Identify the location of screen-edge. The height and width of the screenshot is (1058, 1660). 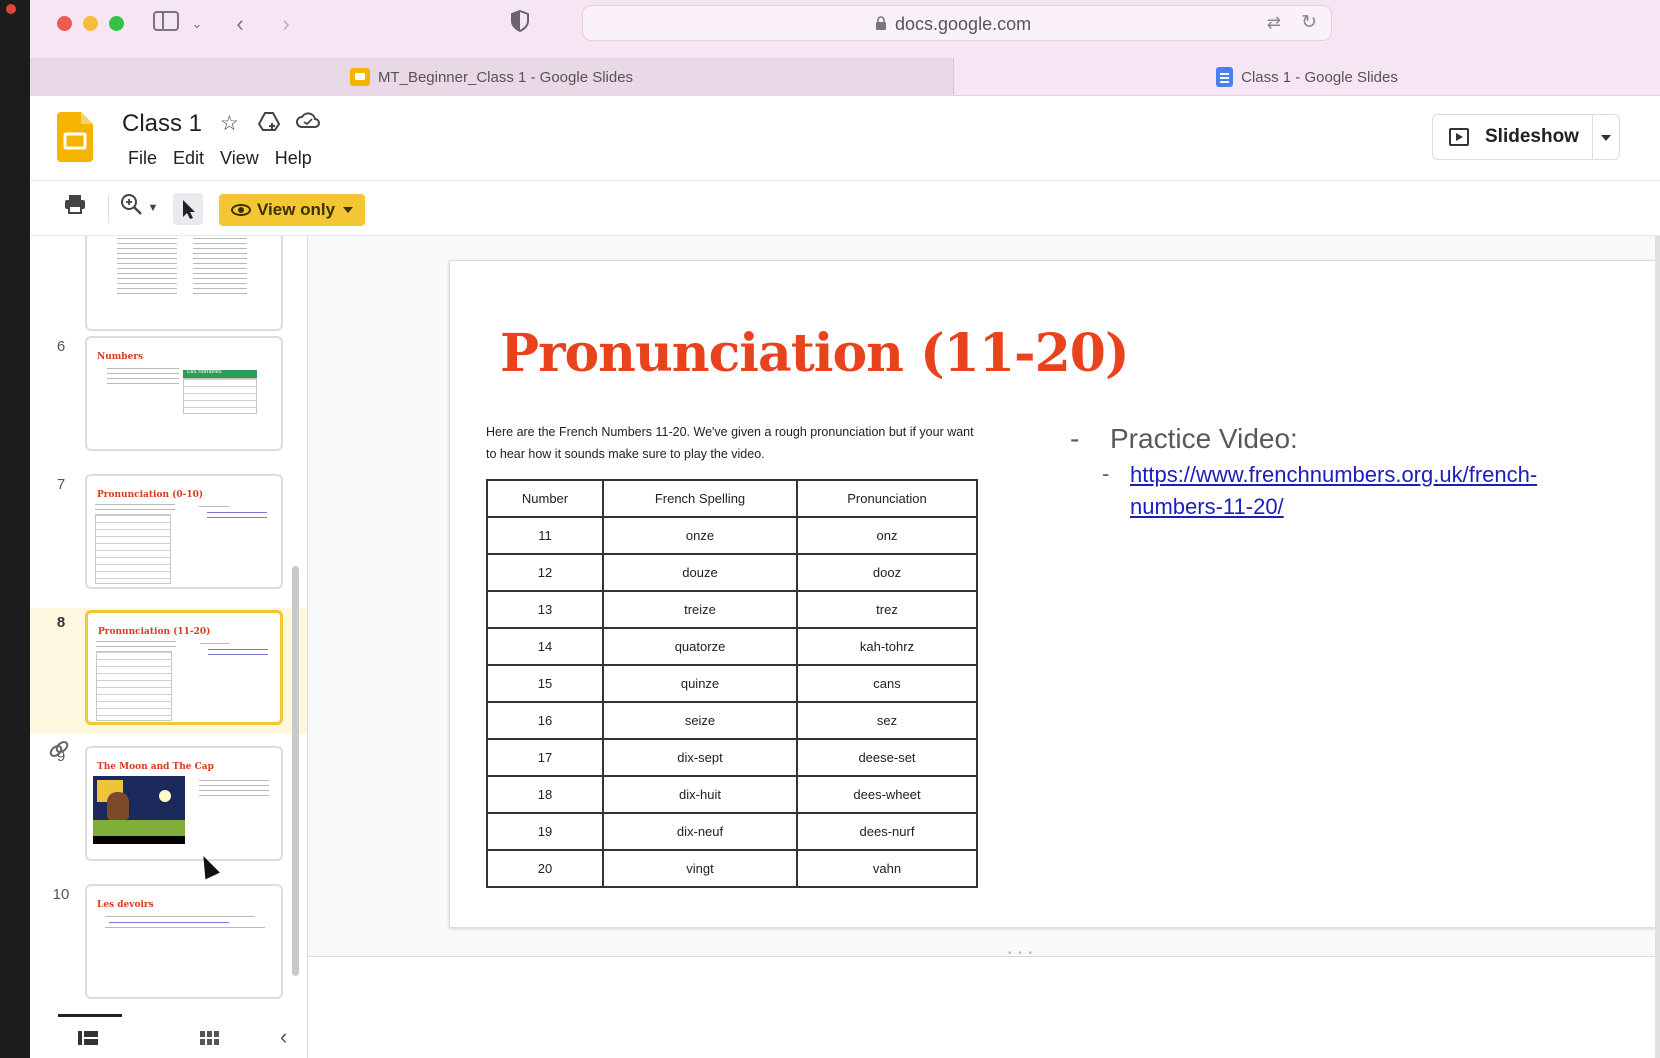
(15, 529).